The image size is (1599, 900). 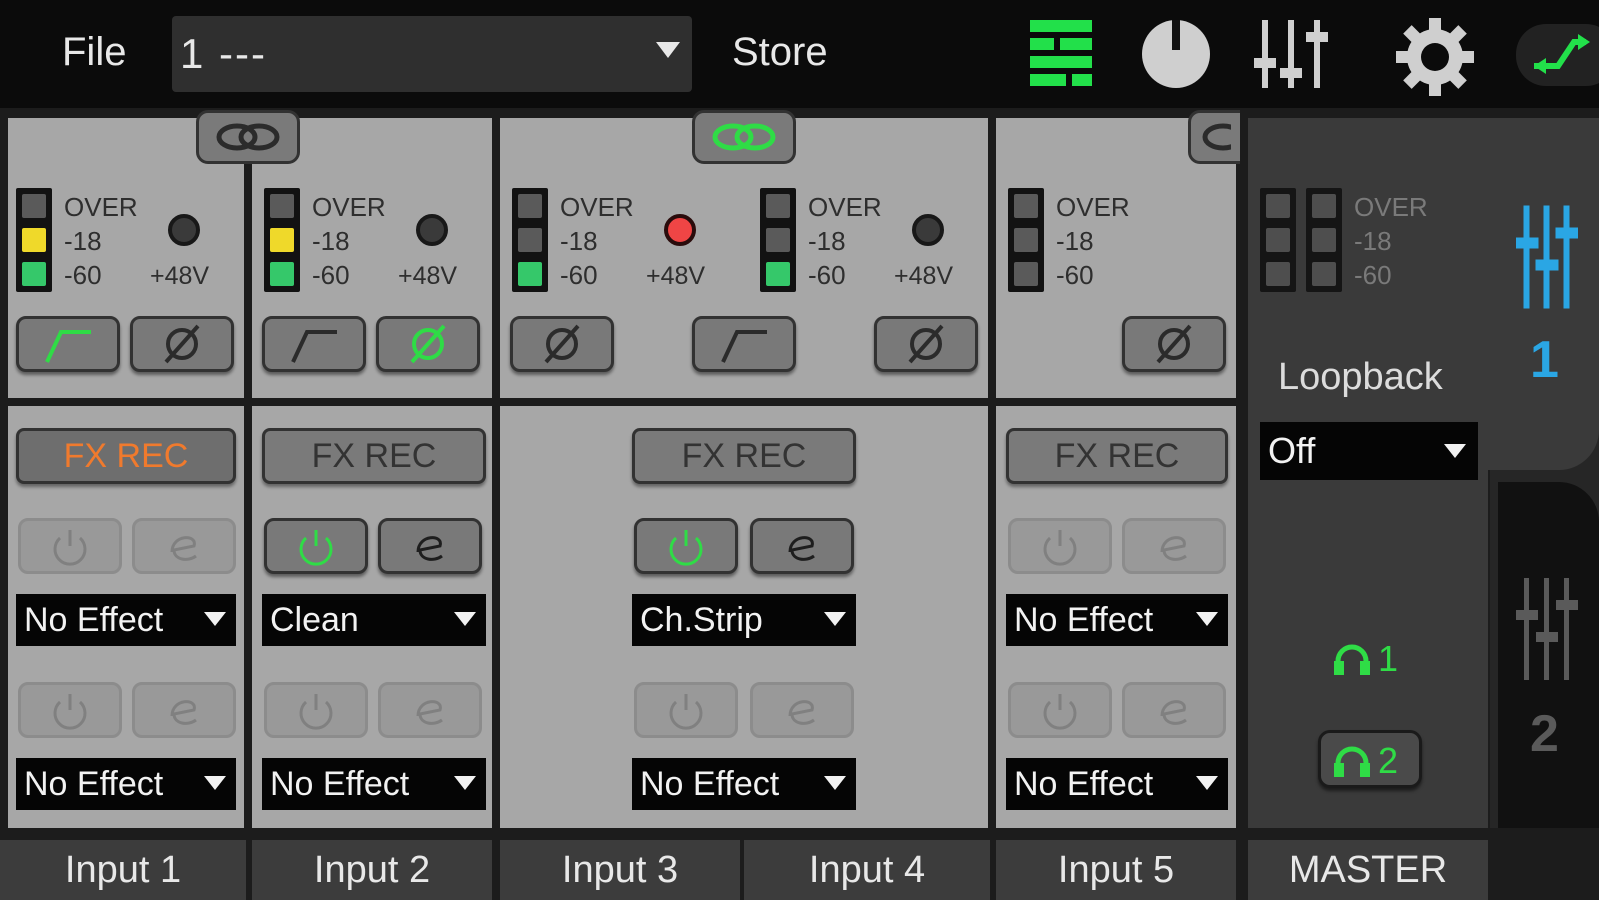 I want to click on settings-gear-icon, so click(x=1435, y=57).